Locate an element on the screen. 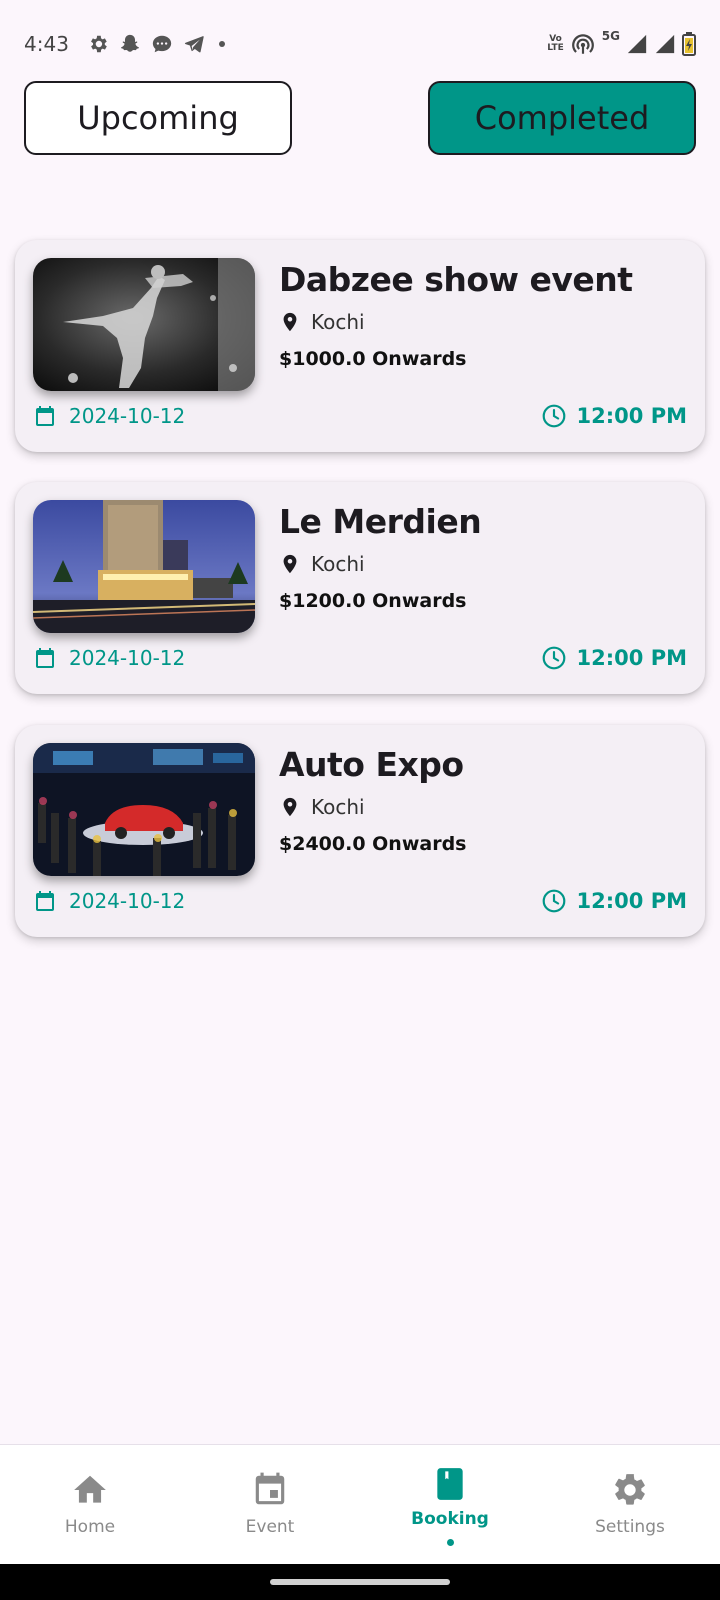  nav-item-event: Event is located at coordinates (270, 1504).